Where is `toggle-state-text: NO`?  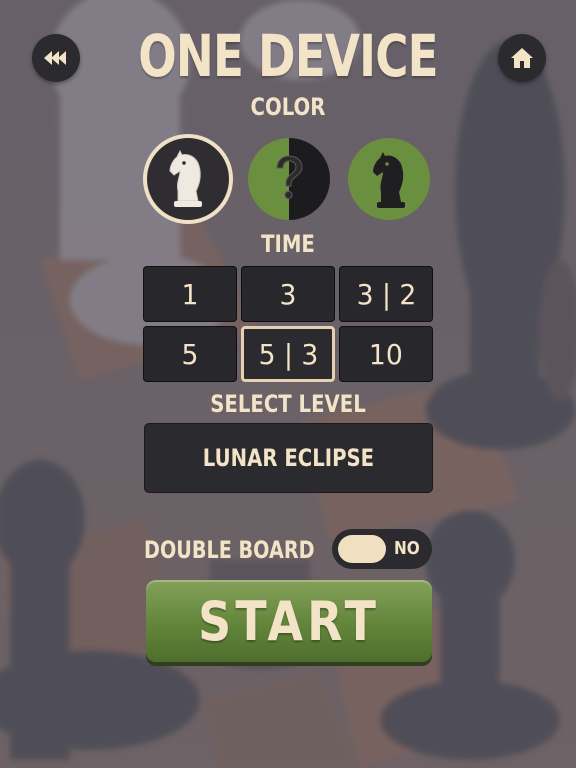 toggle-state-text: NO is located at coordinates (407, 548).